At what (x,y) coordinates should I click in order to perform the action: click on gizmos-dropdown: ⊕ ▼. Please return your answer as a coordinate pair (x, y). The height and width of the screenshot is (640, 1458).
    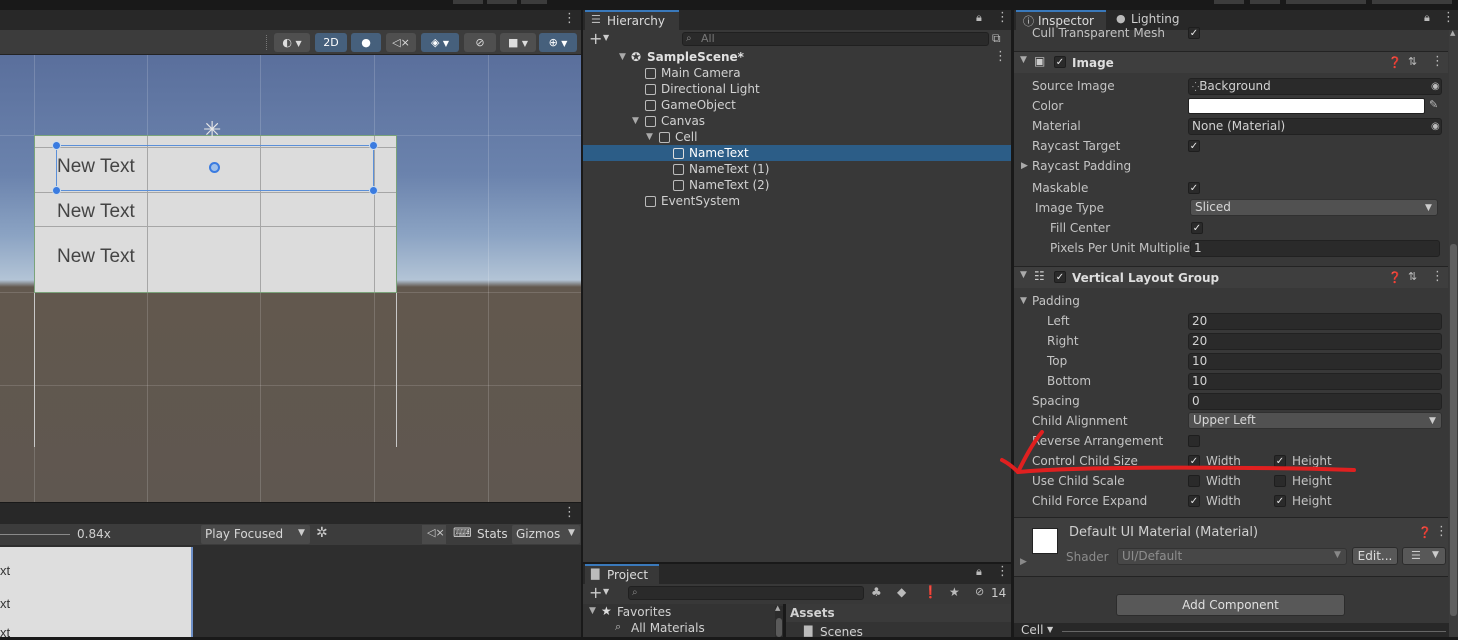
    Looking at the image, I should click on (558, 42).